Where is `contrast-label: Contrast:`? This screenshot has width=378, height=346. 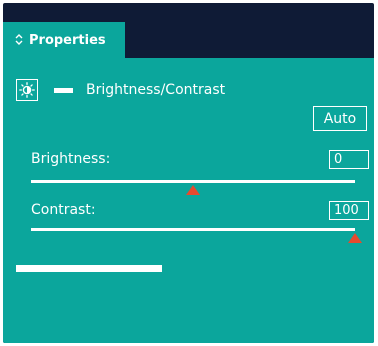
contrast-label: Contrast: is located at coordinates (63, 210).